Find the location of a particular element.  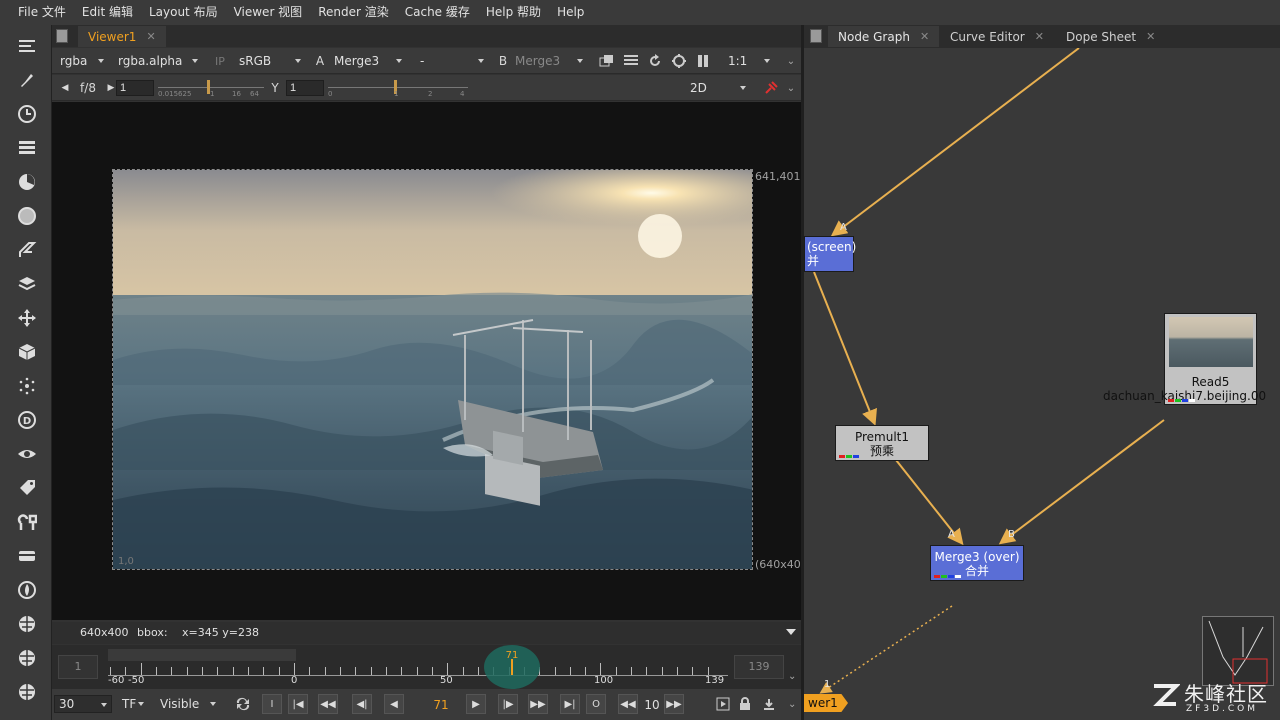

keyer-icon is located at coordinates (27, 250).